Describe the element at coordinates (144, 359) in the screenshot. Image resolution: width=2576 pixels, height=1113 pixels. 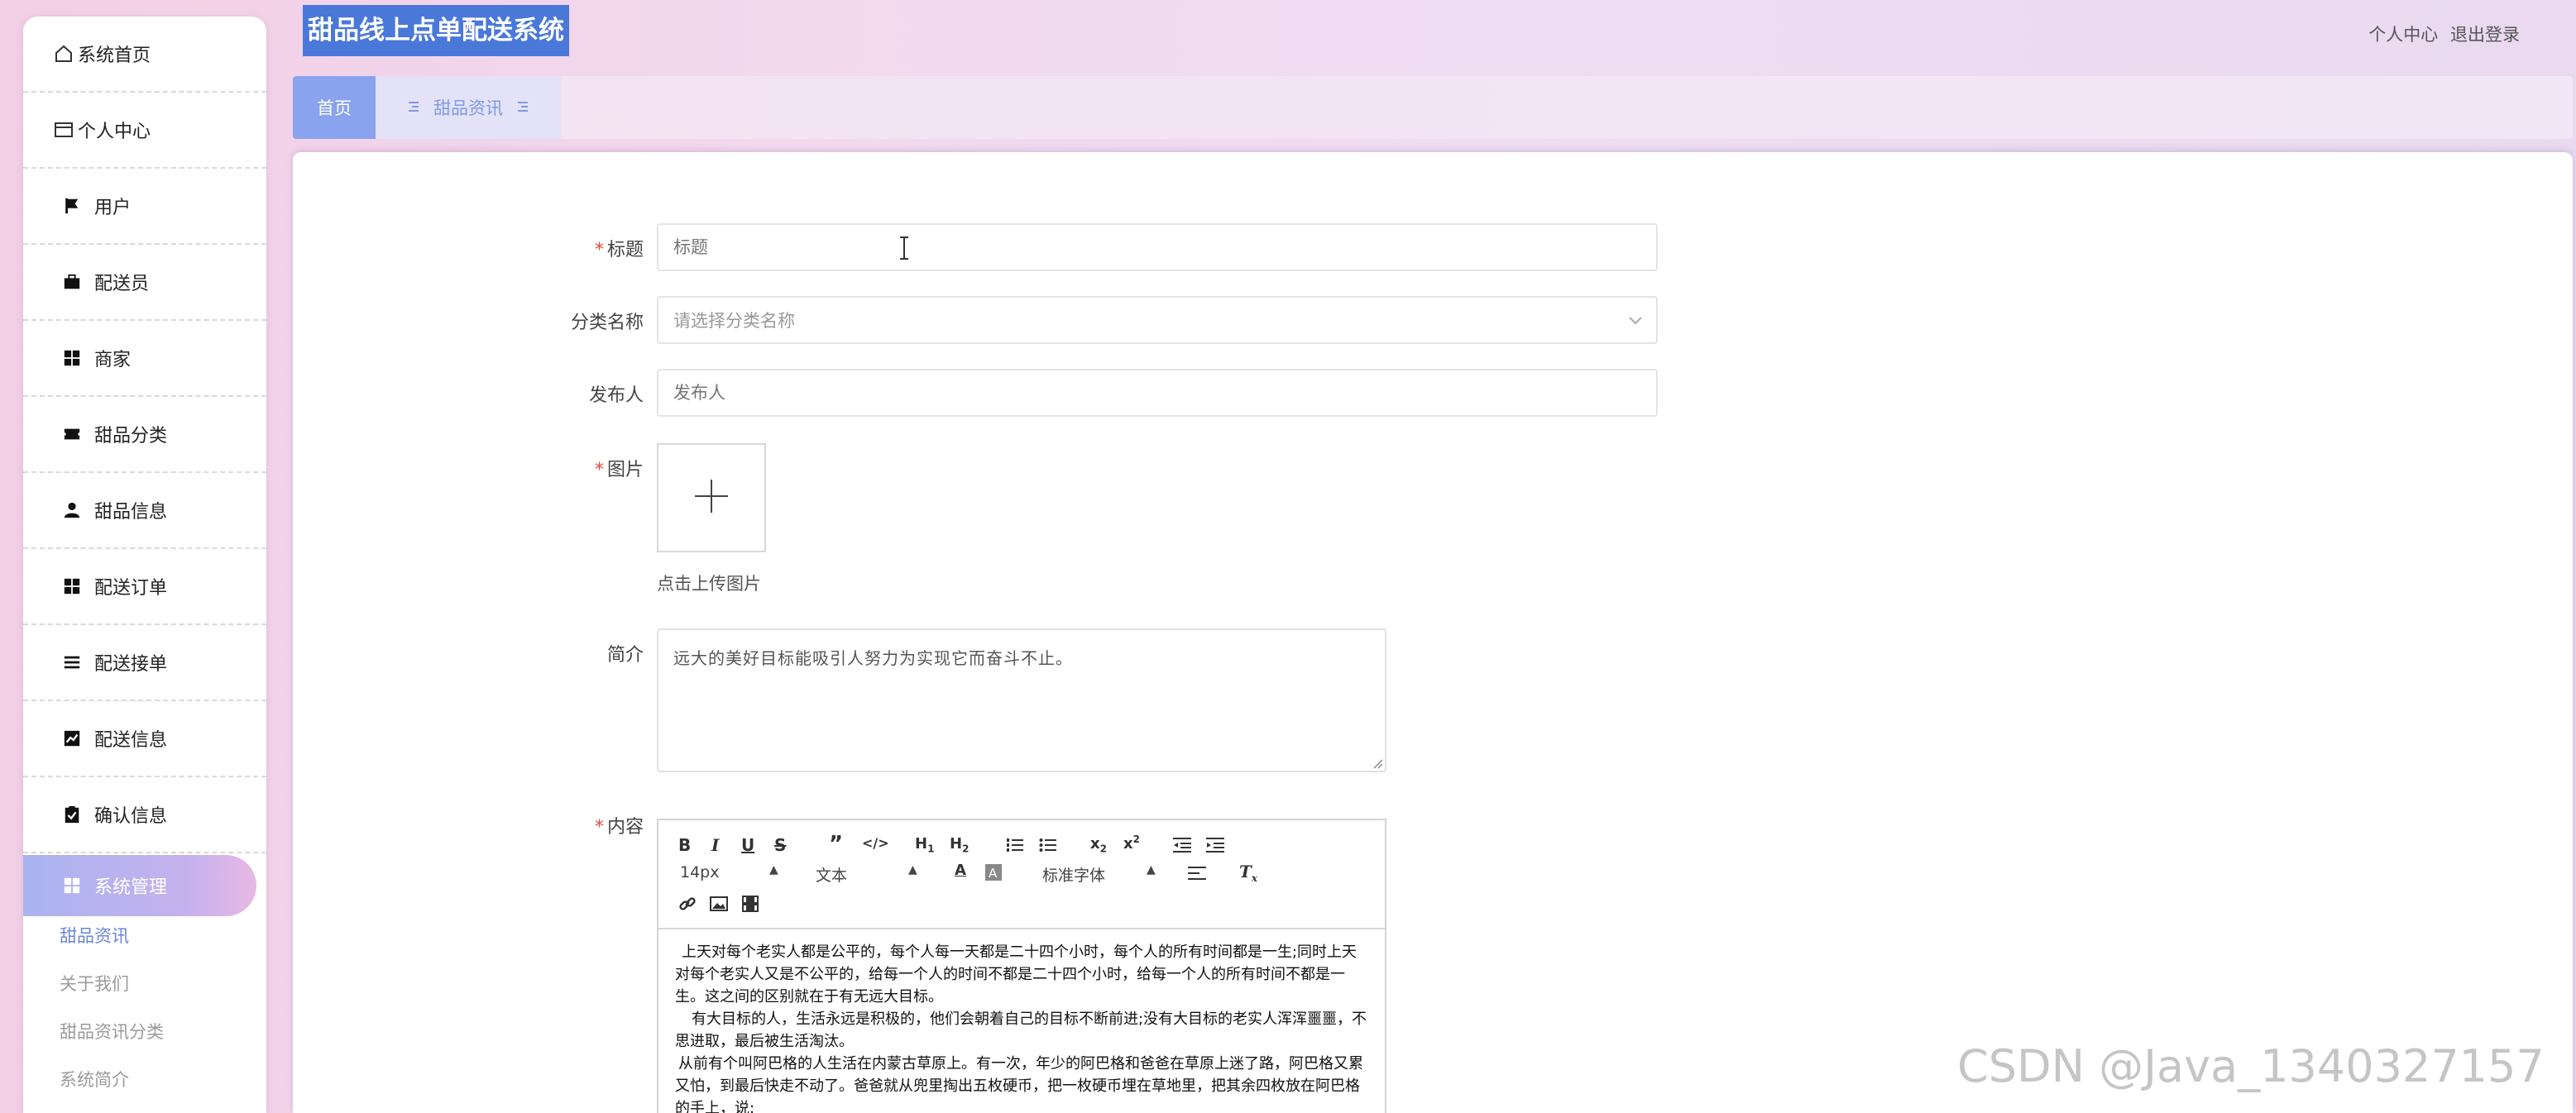
I see `sidebar-item-merchants: 商家` at that location.